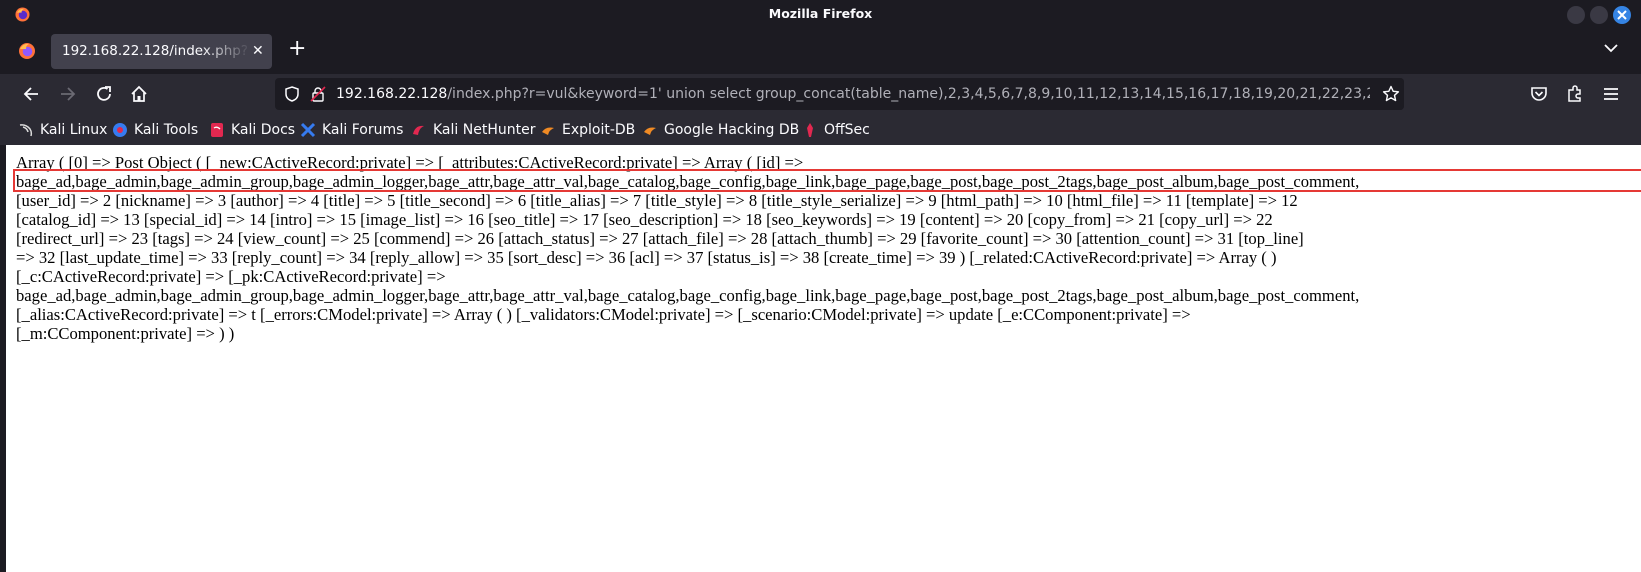  I want to click on forward-arrow-icon, so click(67, 94).